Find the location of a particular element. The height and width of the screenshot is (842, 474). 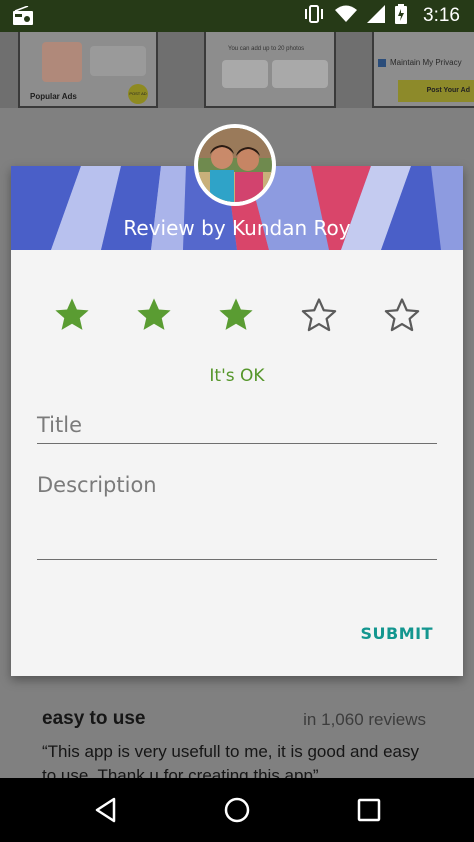

profile-photo is located at coordinates (235, 165).